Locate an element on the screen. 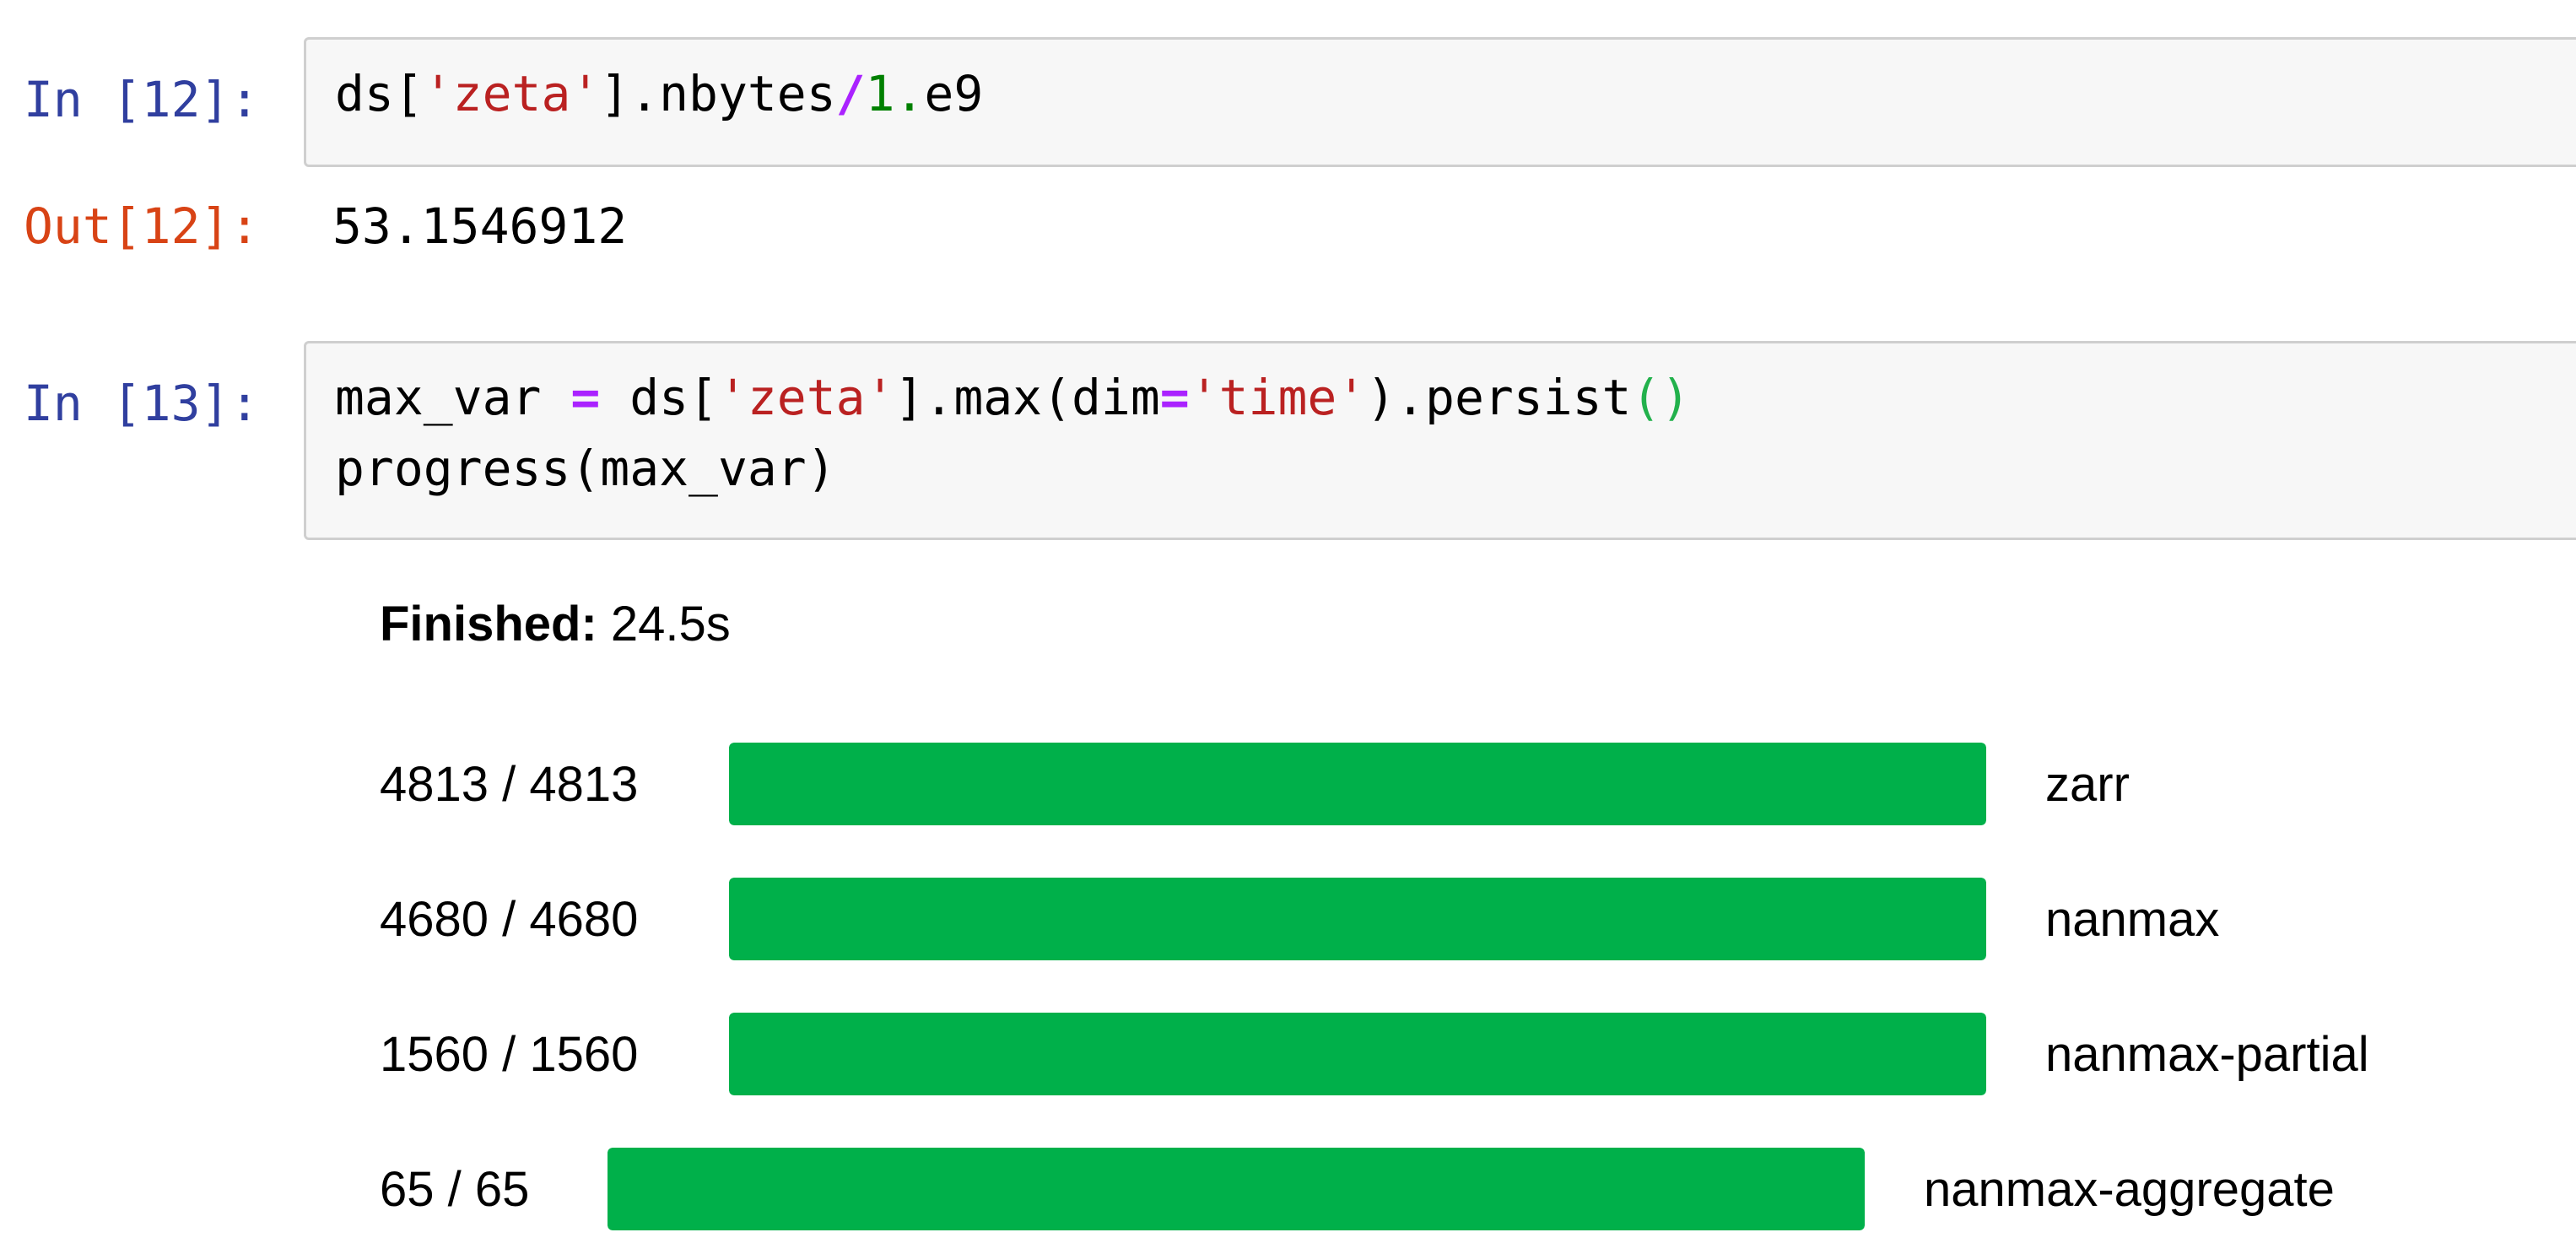 The image size is (2576, 1254). code-token: ].max(dim is located at coordinates (1027, 397).